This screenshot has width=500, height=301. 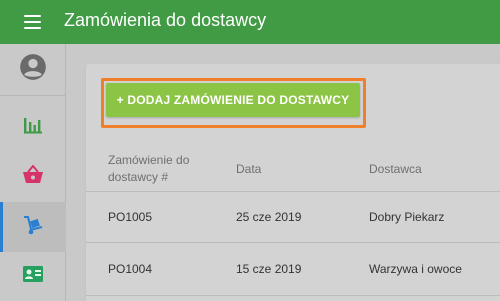 What do you see at coordinates (269, 217) in the screenshot?
I see `order-date-cell: 25 cze 2019` at bounding box center [269, 217].